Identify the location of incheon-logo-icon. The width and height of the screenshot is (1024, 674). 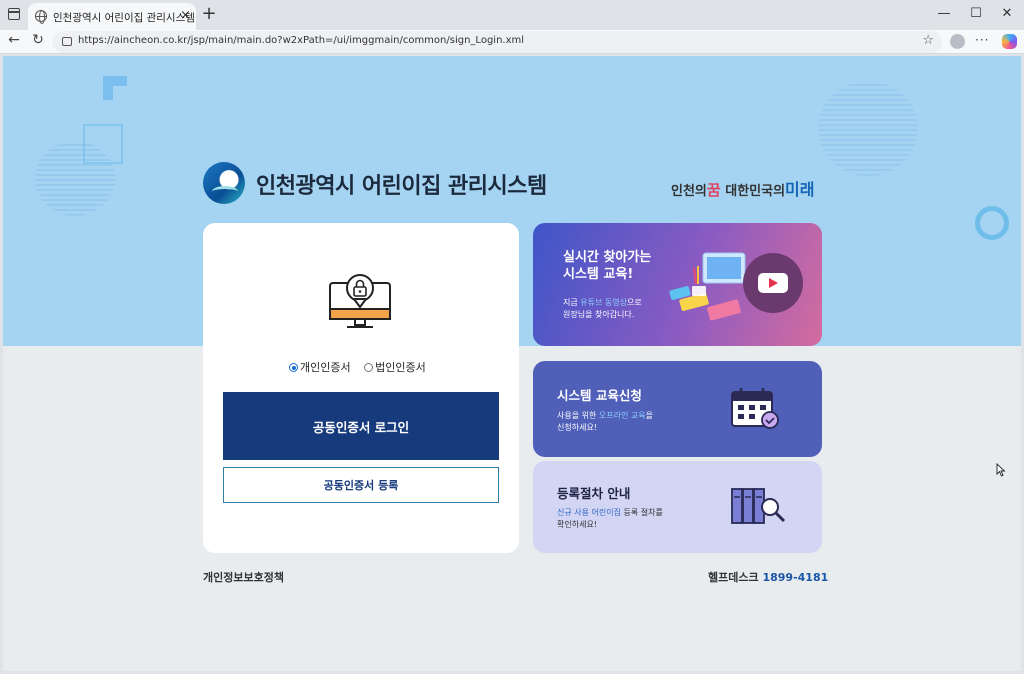
(224, 183).